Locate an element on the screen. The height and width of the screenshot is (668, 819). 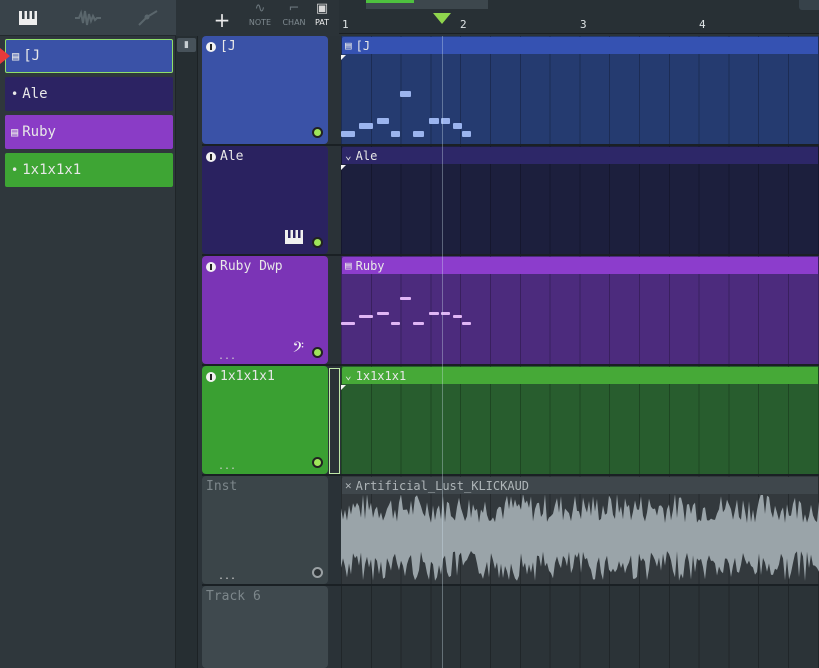
track-header-1: [J is located at coordinates (265, 90).